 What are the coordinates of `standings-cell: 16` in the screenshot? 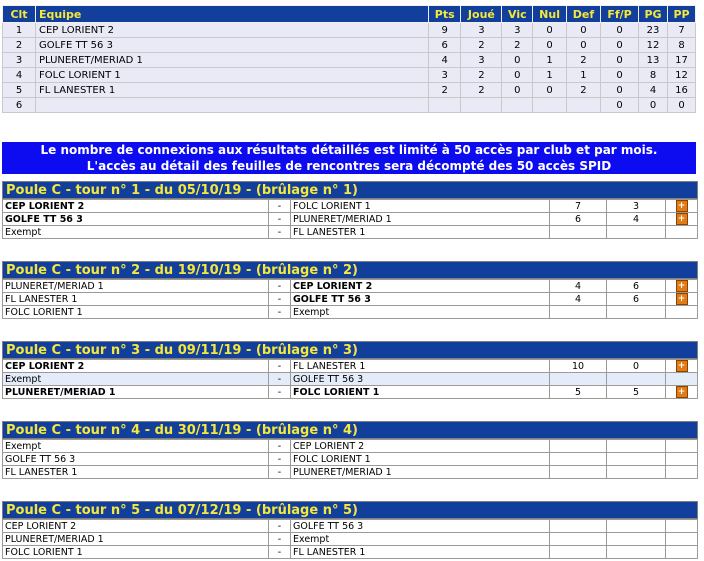 It's located at (681, 90).